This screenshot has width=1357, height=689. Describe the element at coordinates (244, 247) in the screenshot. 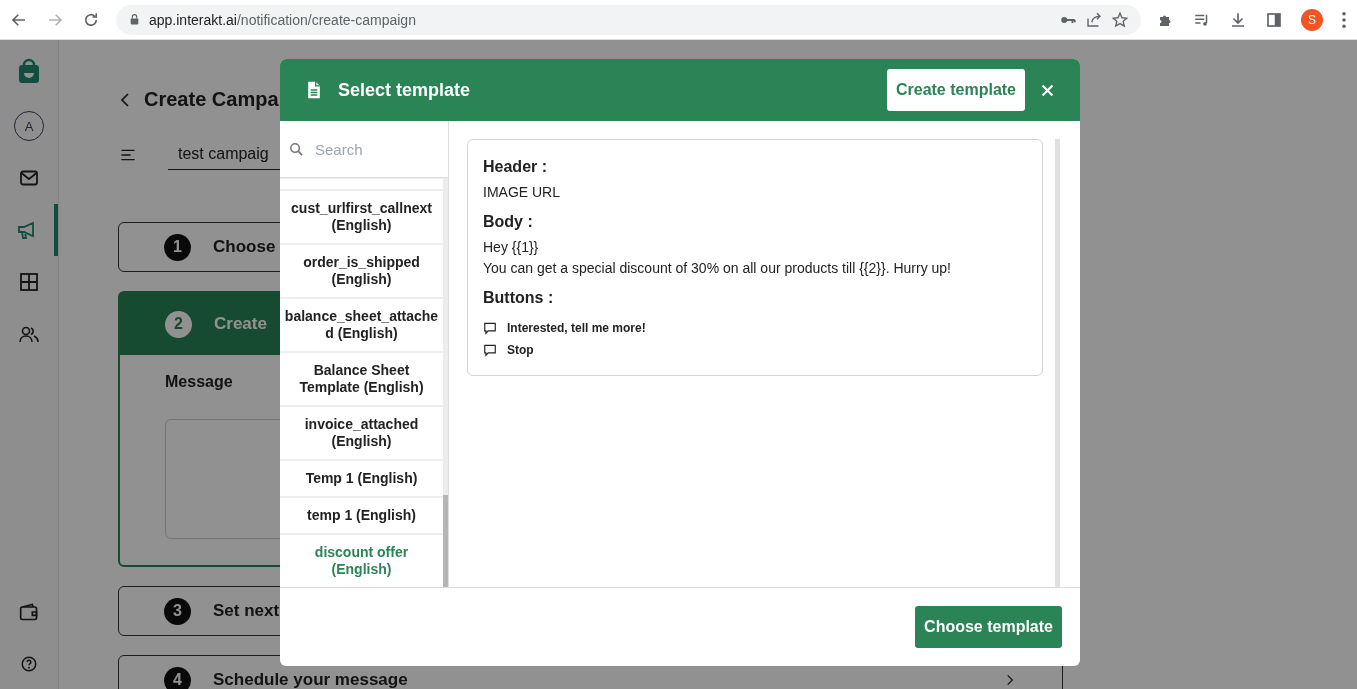

I see `step-title: Choose` at that location.